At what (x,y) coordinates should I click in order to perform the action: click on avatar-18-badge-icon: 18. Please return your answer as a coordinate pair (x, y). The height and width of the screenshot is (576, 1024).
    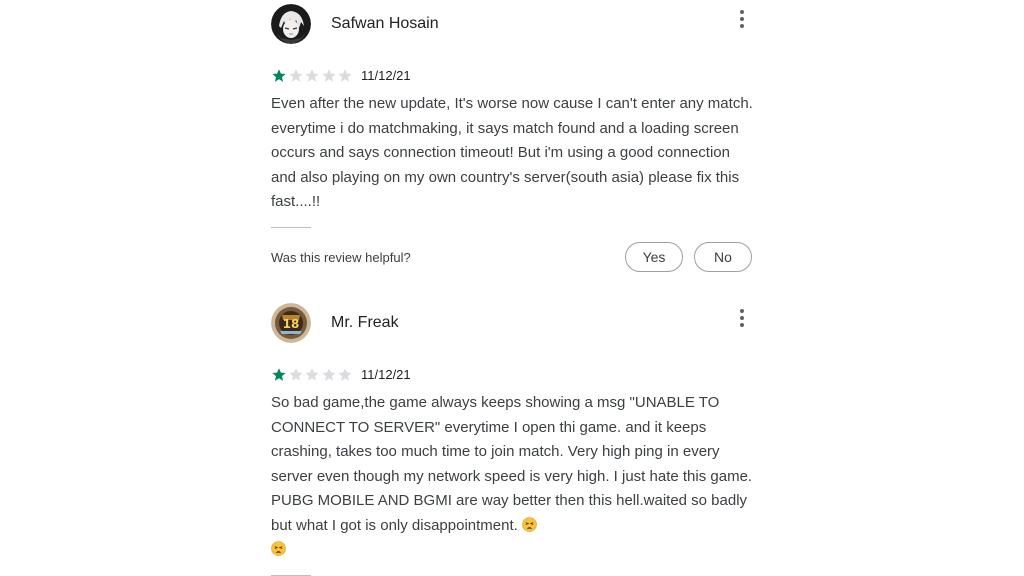
    Looking at the image, I should click on (291, 323).